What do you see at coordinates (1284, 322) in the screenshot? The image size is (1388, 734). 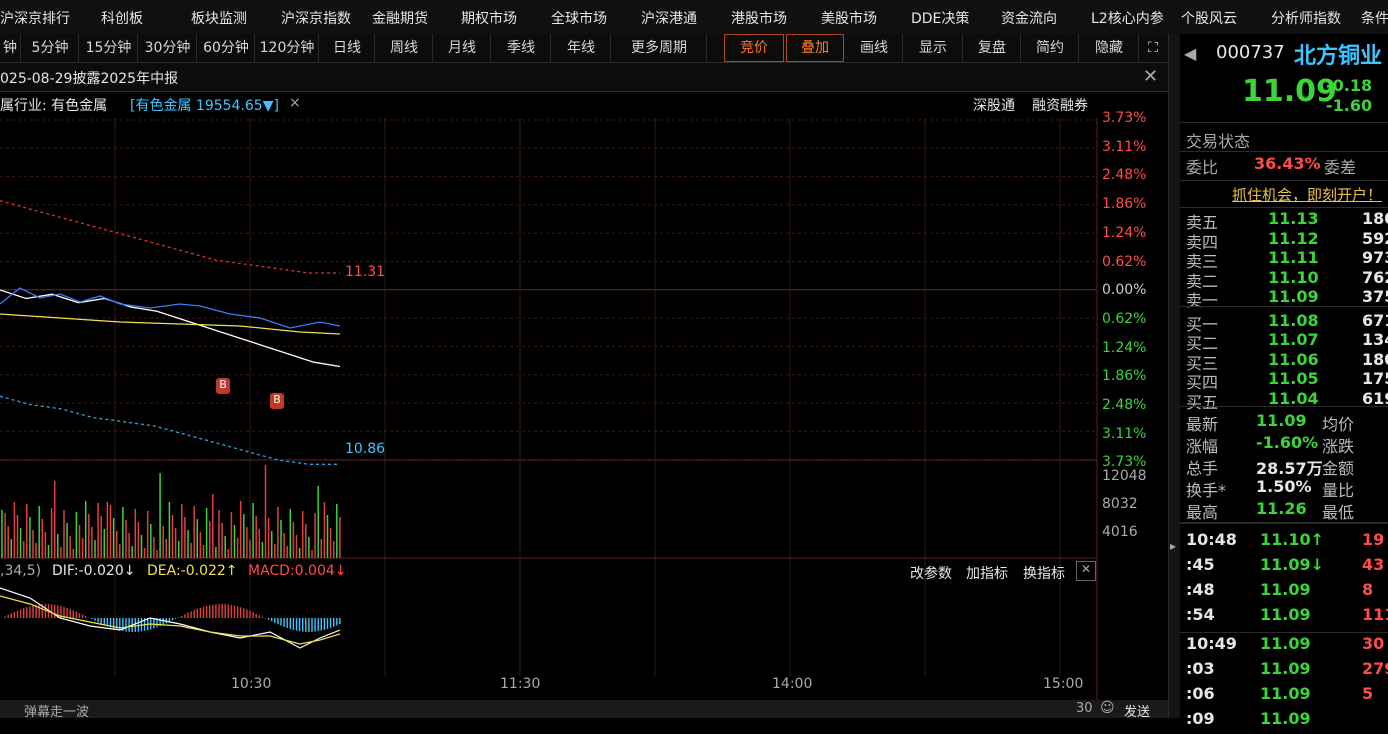 I see `order-row: 买一11.08671` at bounding box center [1284, 322].